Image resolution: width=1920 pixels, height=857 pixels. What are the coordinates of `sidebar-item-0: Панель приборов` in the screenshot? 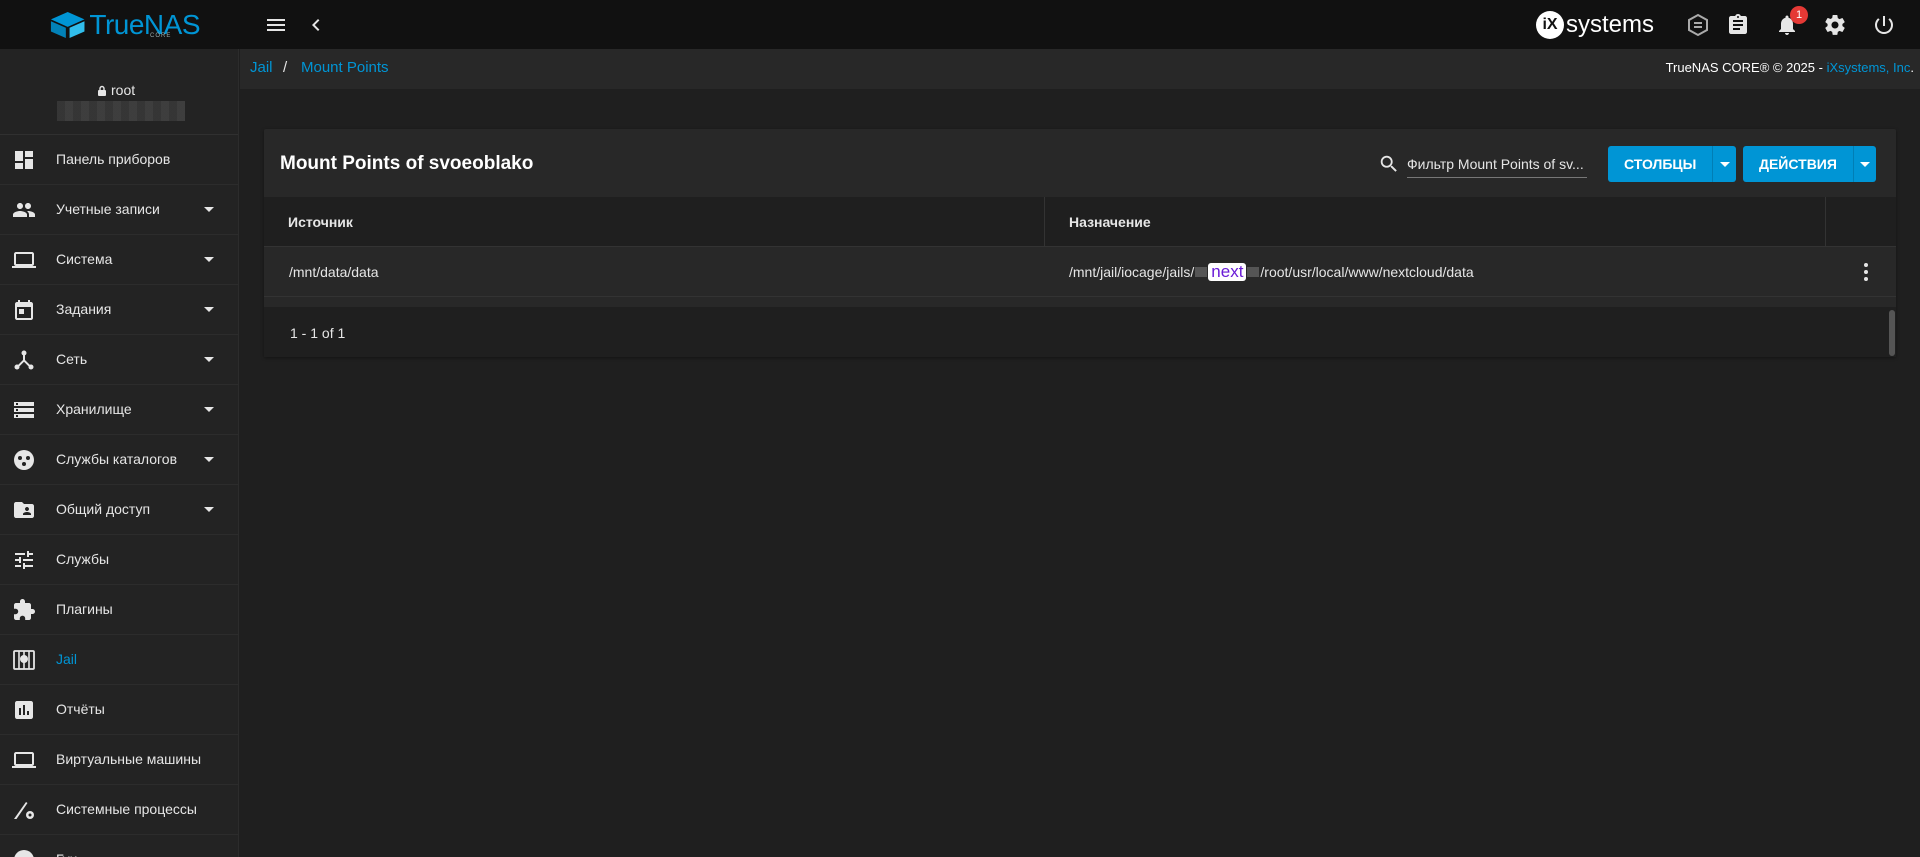 It's located at (119, 160).